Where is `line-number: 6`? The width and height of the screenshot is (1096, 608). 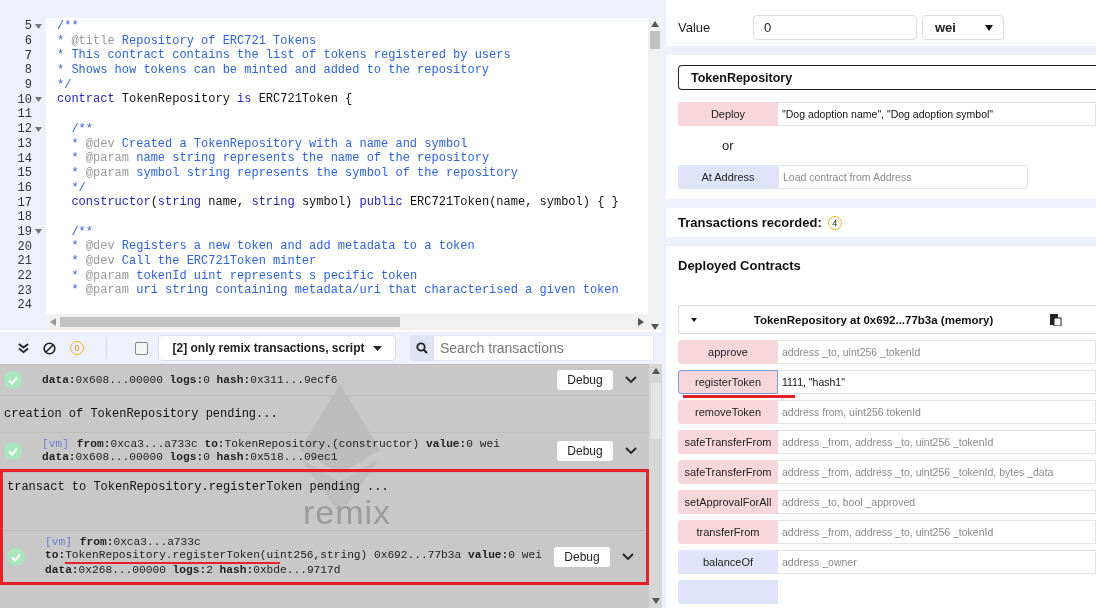
line-number: 6 is located at coordinates (28, 41).